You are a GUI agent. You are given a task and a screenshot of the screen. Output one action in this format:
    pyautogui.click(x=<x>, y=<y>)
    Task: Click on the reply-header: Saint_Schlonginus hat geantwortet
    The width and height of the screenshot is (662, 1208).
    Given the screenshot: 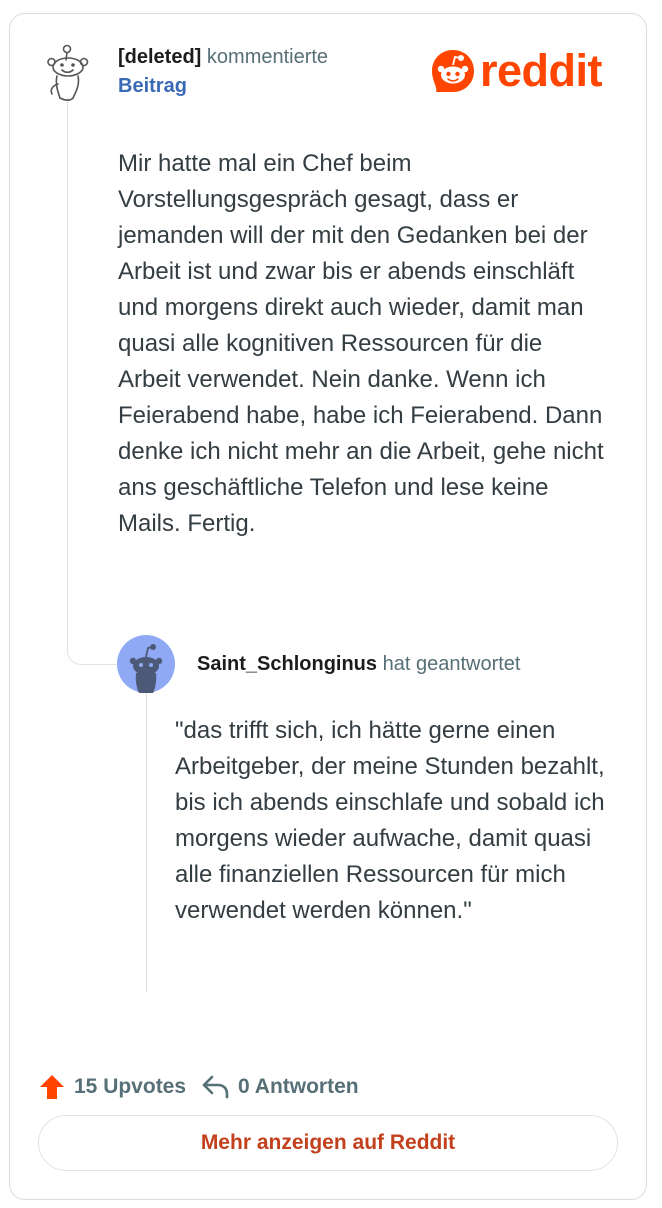 What is the action you would take?
    pyautogui.click(x=358, y=664)
    